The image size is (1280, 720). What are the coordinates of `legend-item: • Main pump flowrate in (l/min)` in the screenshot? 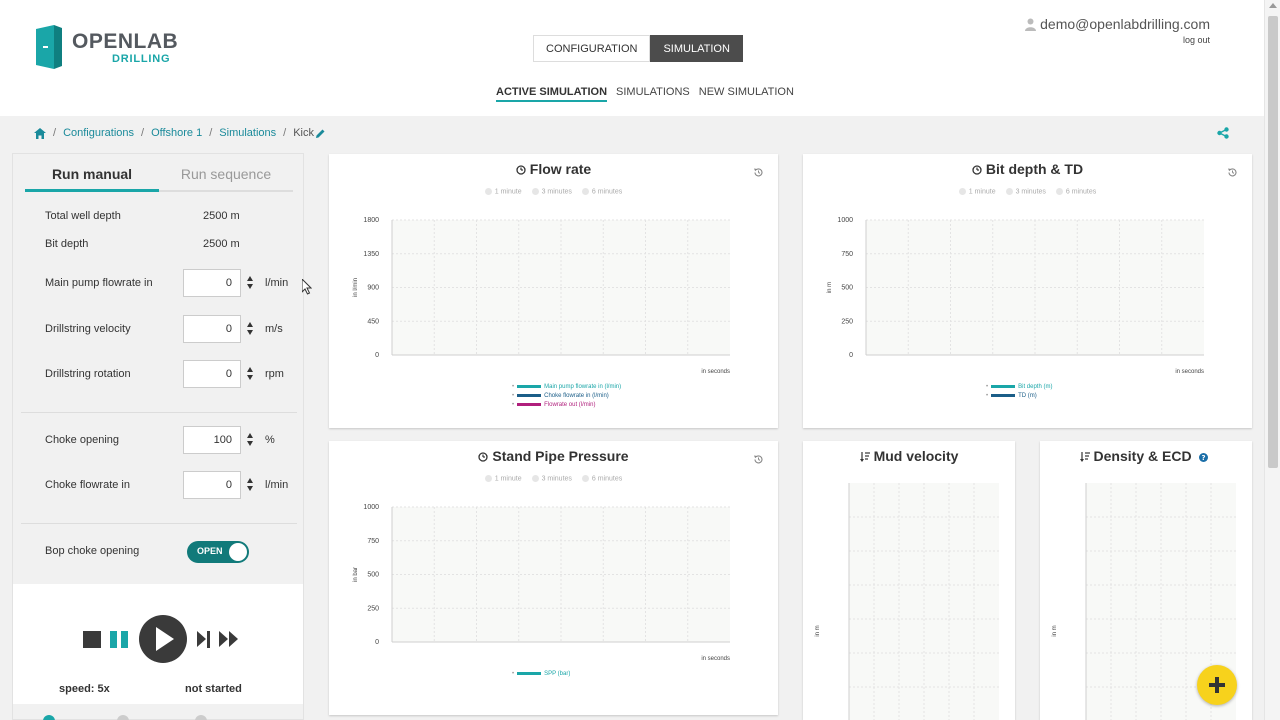 It's located at (566, 386).